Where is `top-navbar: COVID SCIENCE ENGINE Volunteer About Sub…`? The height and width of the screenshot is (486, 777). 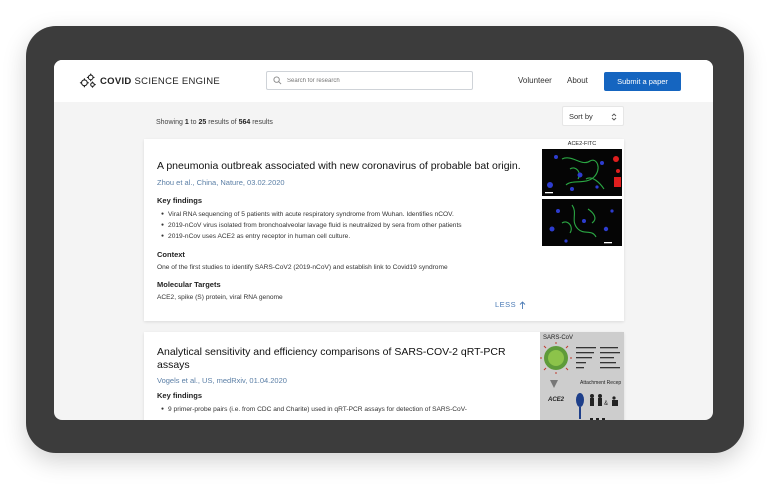 top-navbar: COVID SCIENCE ENGINE Volunteer About Sub… is located at coordinates (383, 81).